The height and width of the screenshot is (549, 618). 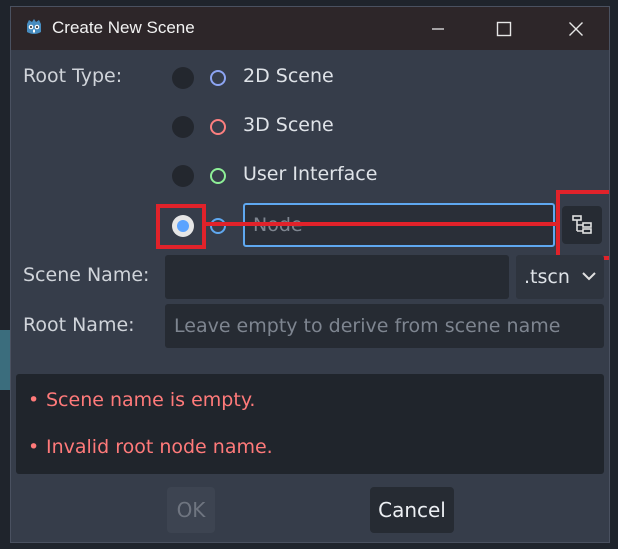 What do you see at coordinates (589, 276) in the screenshot?
I see `chevron-down-icon` at bounding box center [589, 276].